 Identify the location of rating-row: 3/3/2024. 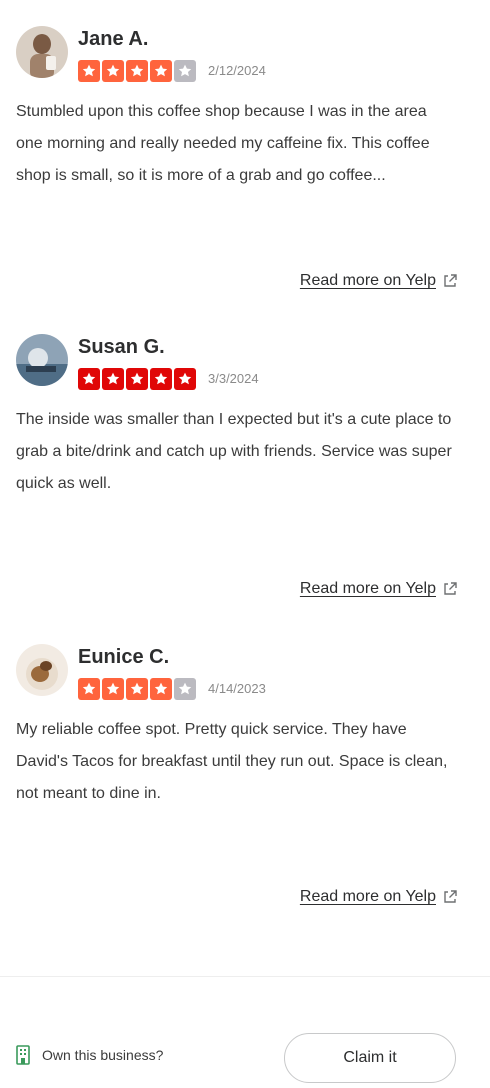
(168, 379).